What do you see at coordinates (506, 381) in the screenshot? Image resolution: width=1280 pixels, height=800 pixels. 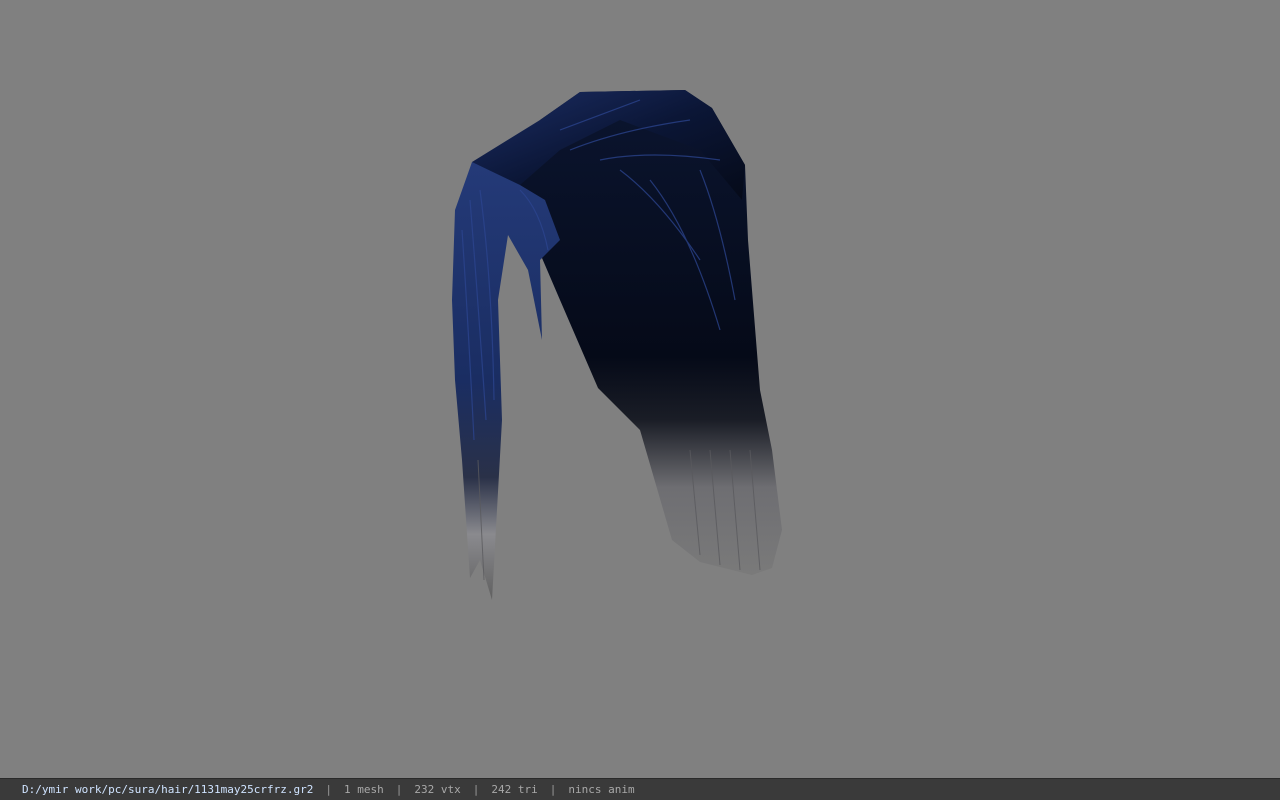 I see `hair-left-strand` at bounding box center [506, 381].